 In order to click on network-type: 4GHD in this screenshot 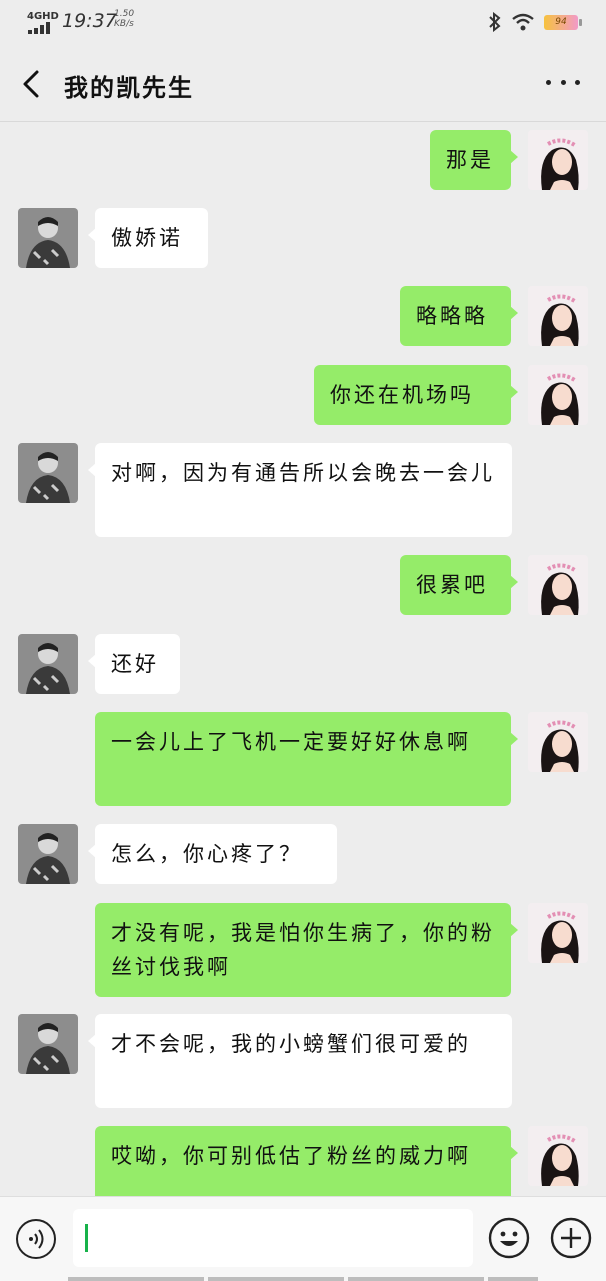, I will do `click(43, 16)`.